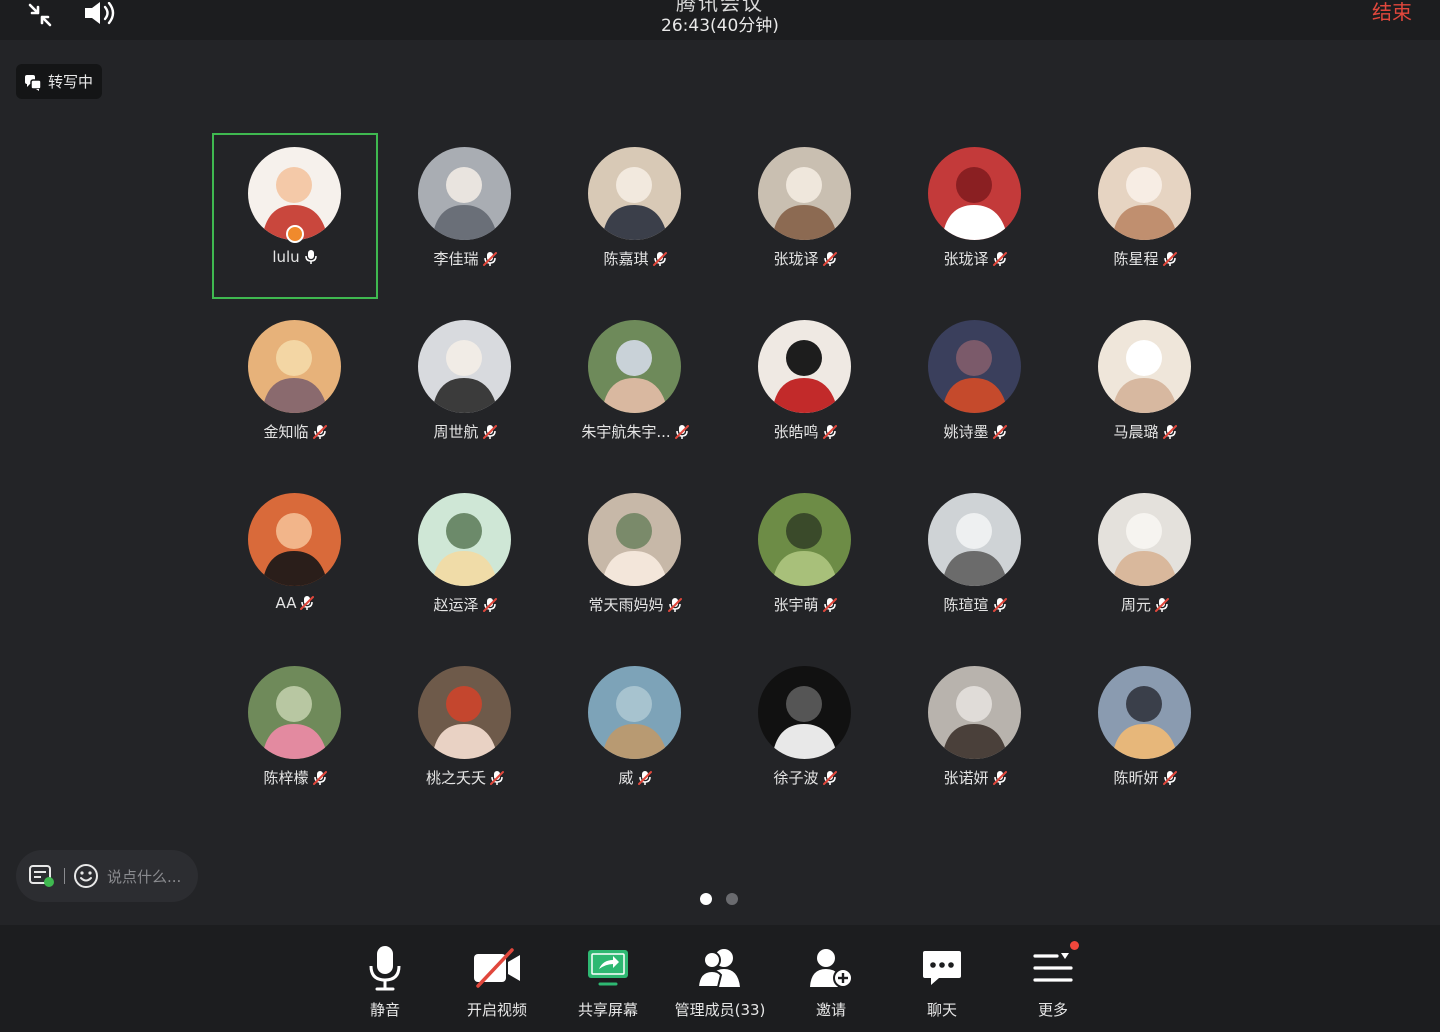 The height and width of the screenshot is (1032, 1440). I want to click on mute-label: 静音, so click(384, 1010).